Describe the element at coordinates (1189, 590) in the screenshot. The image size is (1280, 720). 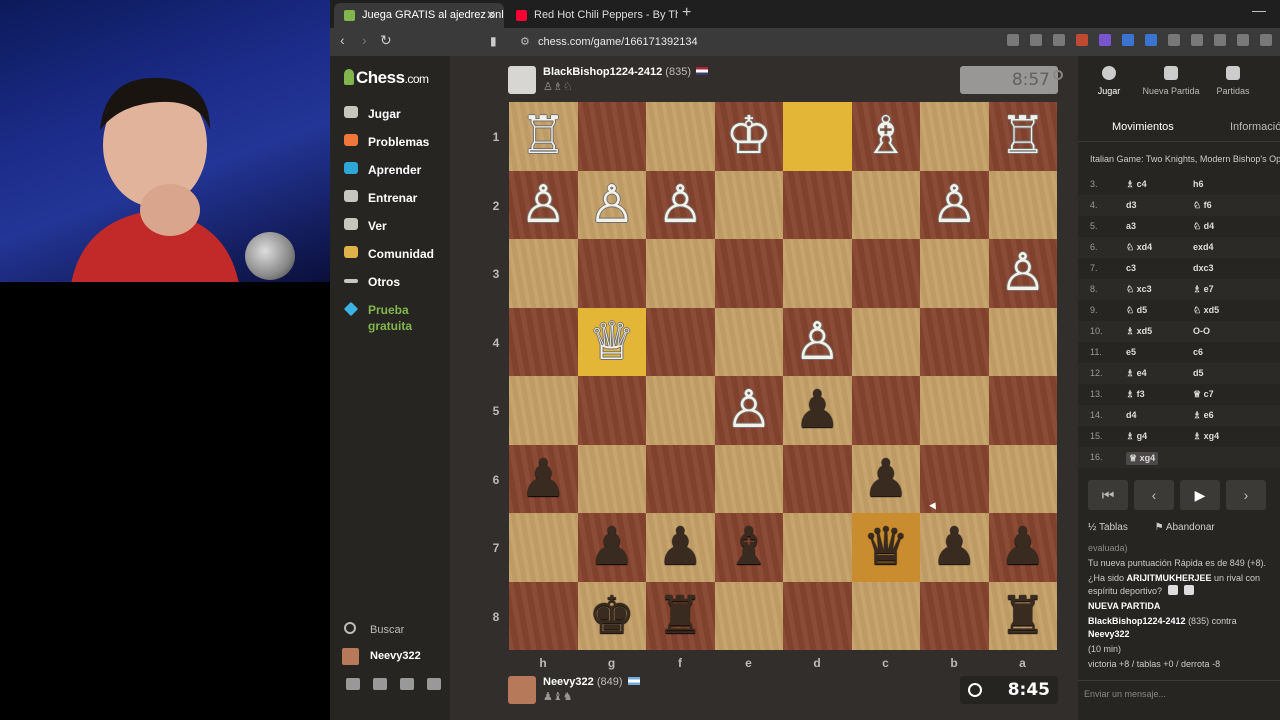
I see `thumbs-down-icon` at that location.